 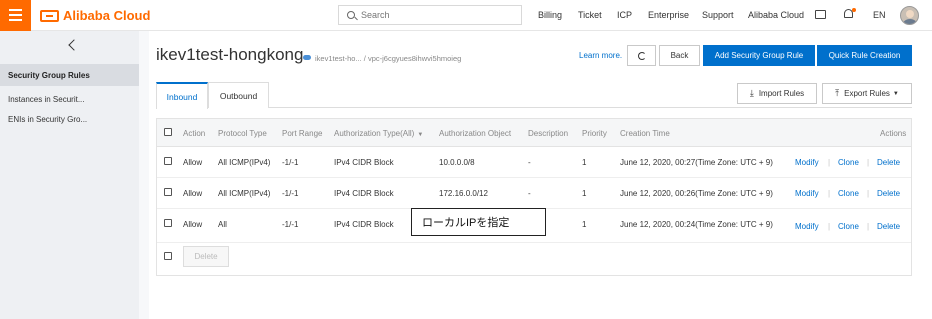 I want to click on sidebar-item-security-group-rules: Security Group Rules, so click(x=69, y=75).